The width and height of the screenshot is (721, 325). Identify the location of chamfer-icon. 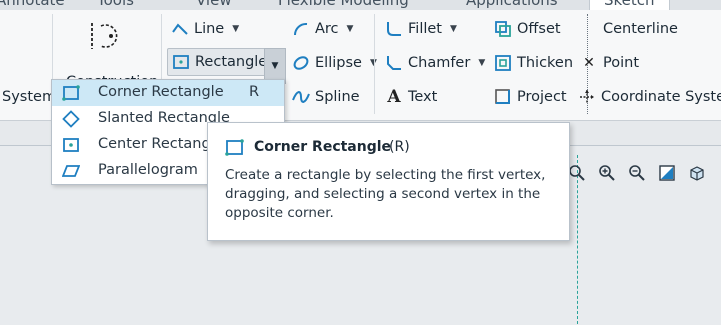
(394, 63).